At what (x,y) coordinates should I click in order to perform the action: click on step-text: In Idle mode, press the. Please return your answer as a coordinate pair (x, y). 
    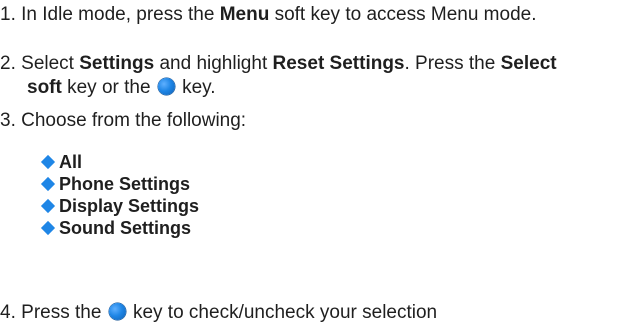
    Looking at the image, I should click on (120, 14).